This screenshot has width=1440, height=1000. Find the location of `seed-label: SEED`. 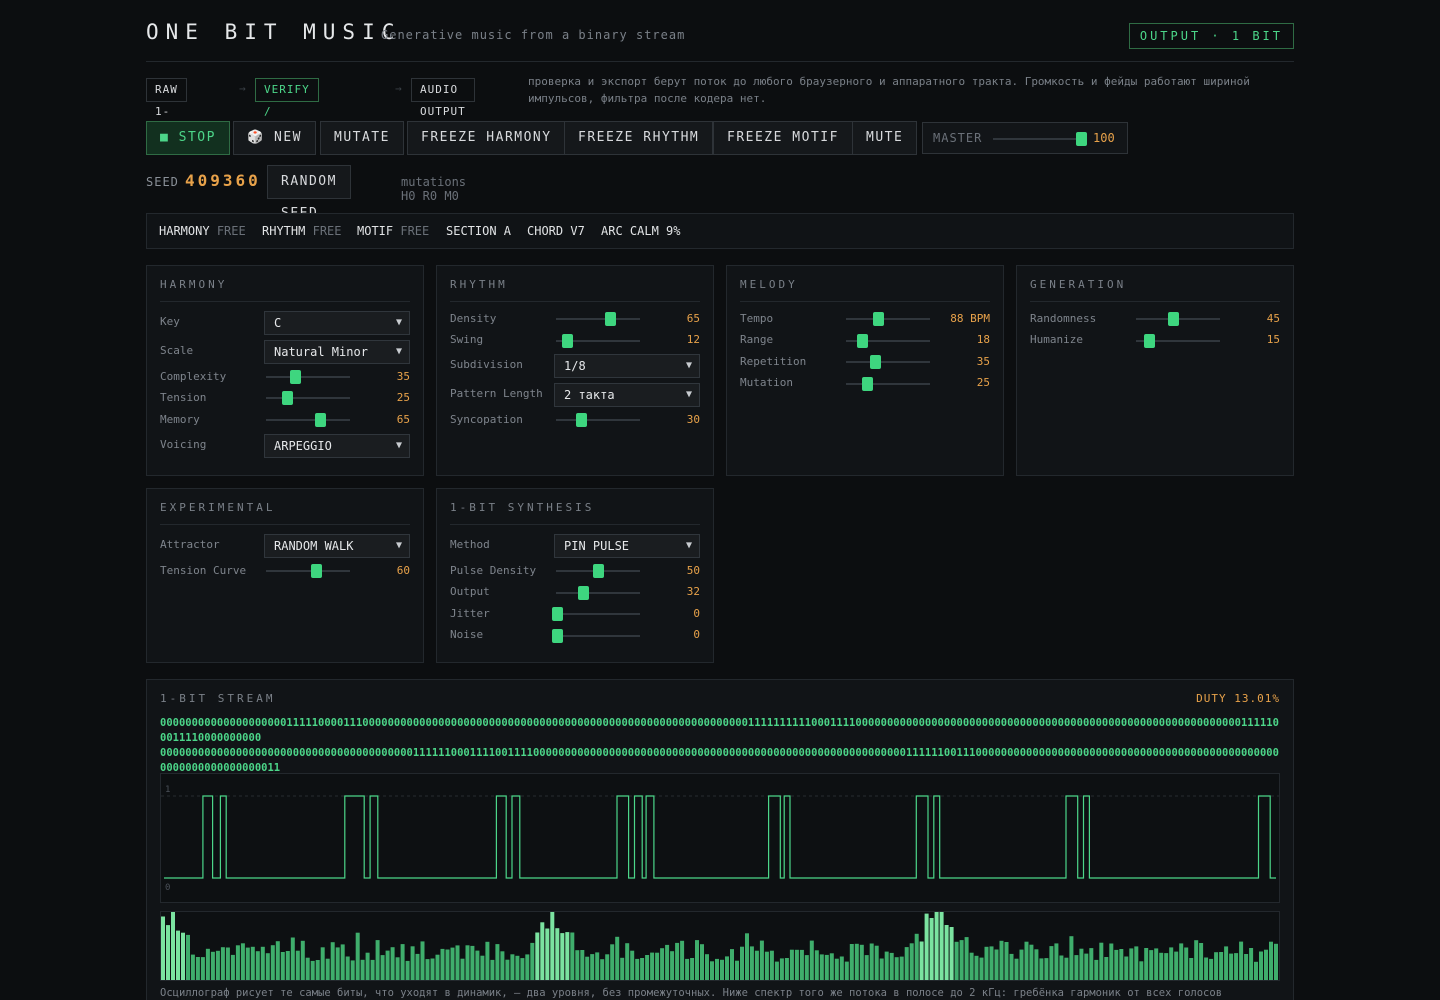

seed-label: SEED is located at coordinates (162, 182).